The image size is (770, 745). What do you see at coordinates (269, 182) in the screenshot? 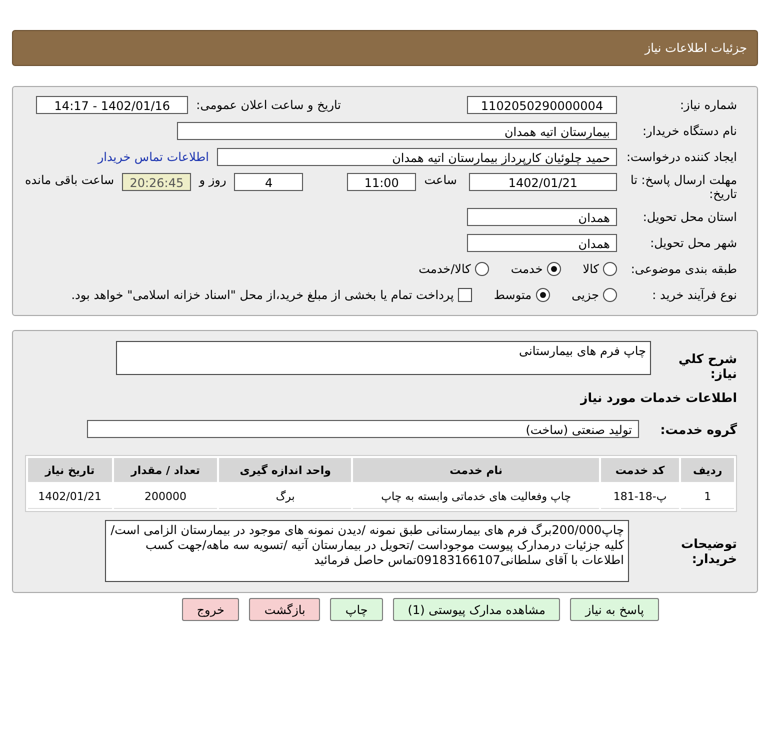
I see `days-field: 4` at bounding box center [269, 182].